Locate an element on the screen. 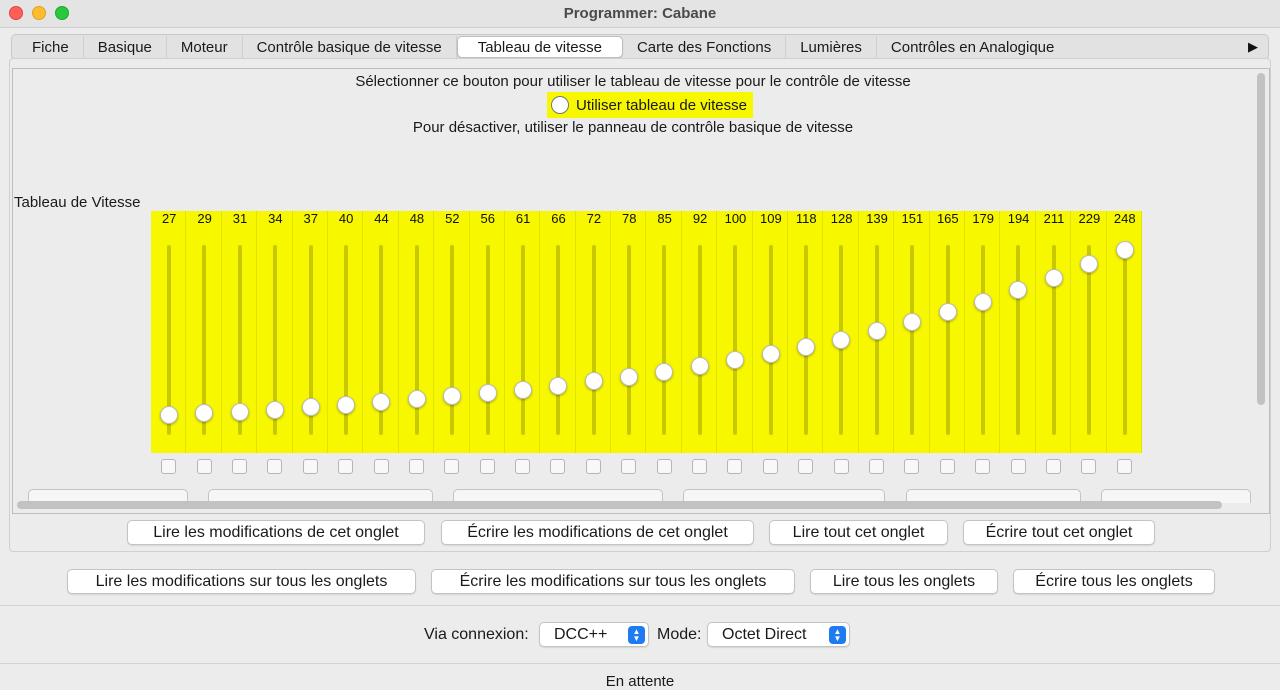 The width and height of the screenshot is (1280, 690). speed-step-slider: 61 is located at coordinates (522, 332).